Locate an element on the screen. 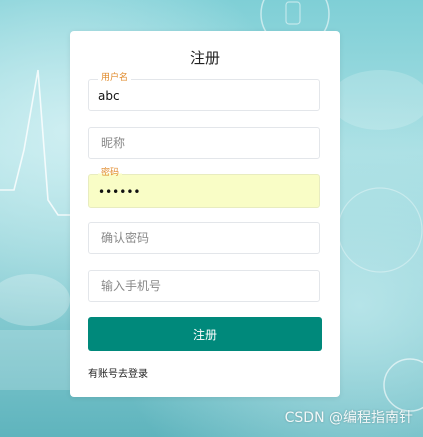  password-input is located at coordinates (204, 191).